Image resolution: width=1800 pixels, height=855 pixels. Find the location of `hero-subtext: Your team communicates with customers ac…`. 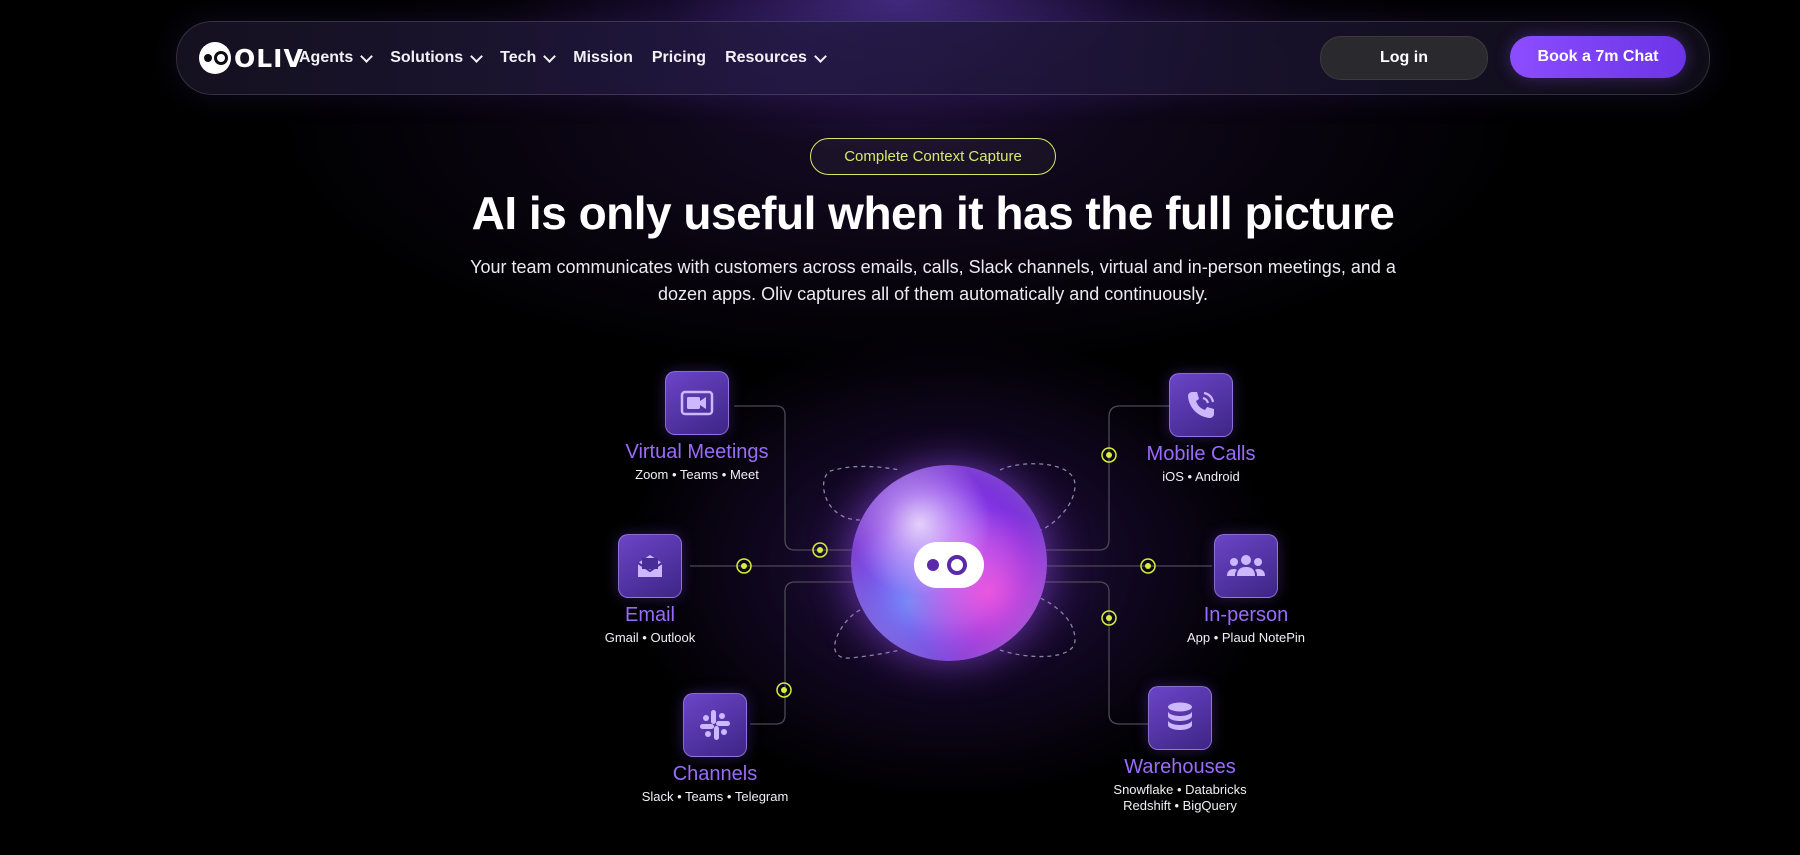

hero-subtext: Your team communicates with customers ac… is located at coordinates (933, 280).